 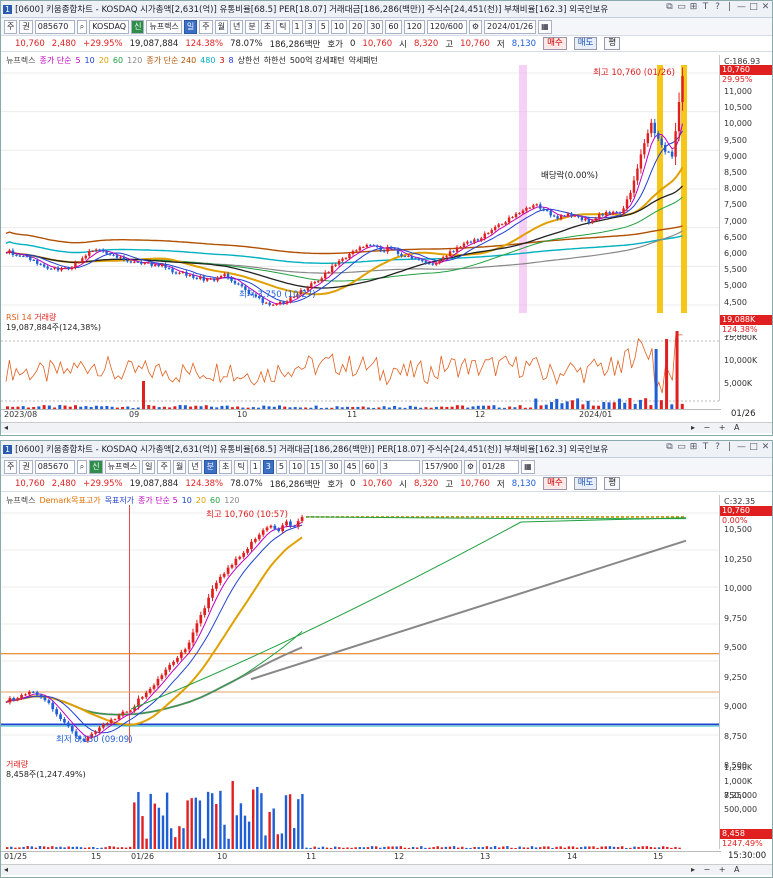 What do you see at coordinates (510, 26) in the screenshot?
I see `date-input: 2024/01/26` at bounding box center [510, 26].